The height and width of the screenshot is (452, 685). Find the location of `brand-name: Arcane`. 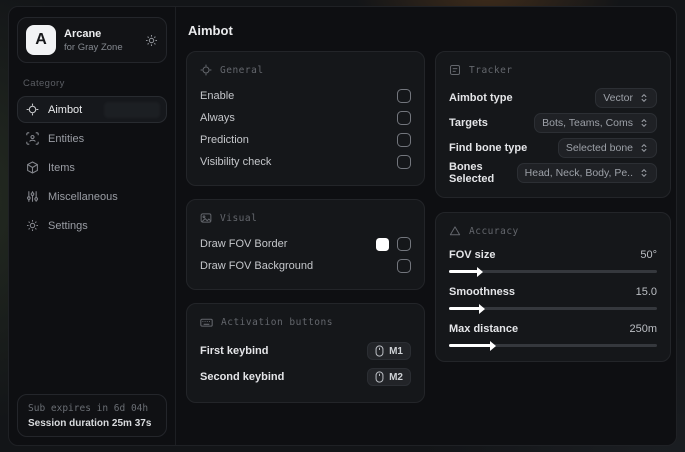

brand-name: Arcane is located at coordinates (83, 33).